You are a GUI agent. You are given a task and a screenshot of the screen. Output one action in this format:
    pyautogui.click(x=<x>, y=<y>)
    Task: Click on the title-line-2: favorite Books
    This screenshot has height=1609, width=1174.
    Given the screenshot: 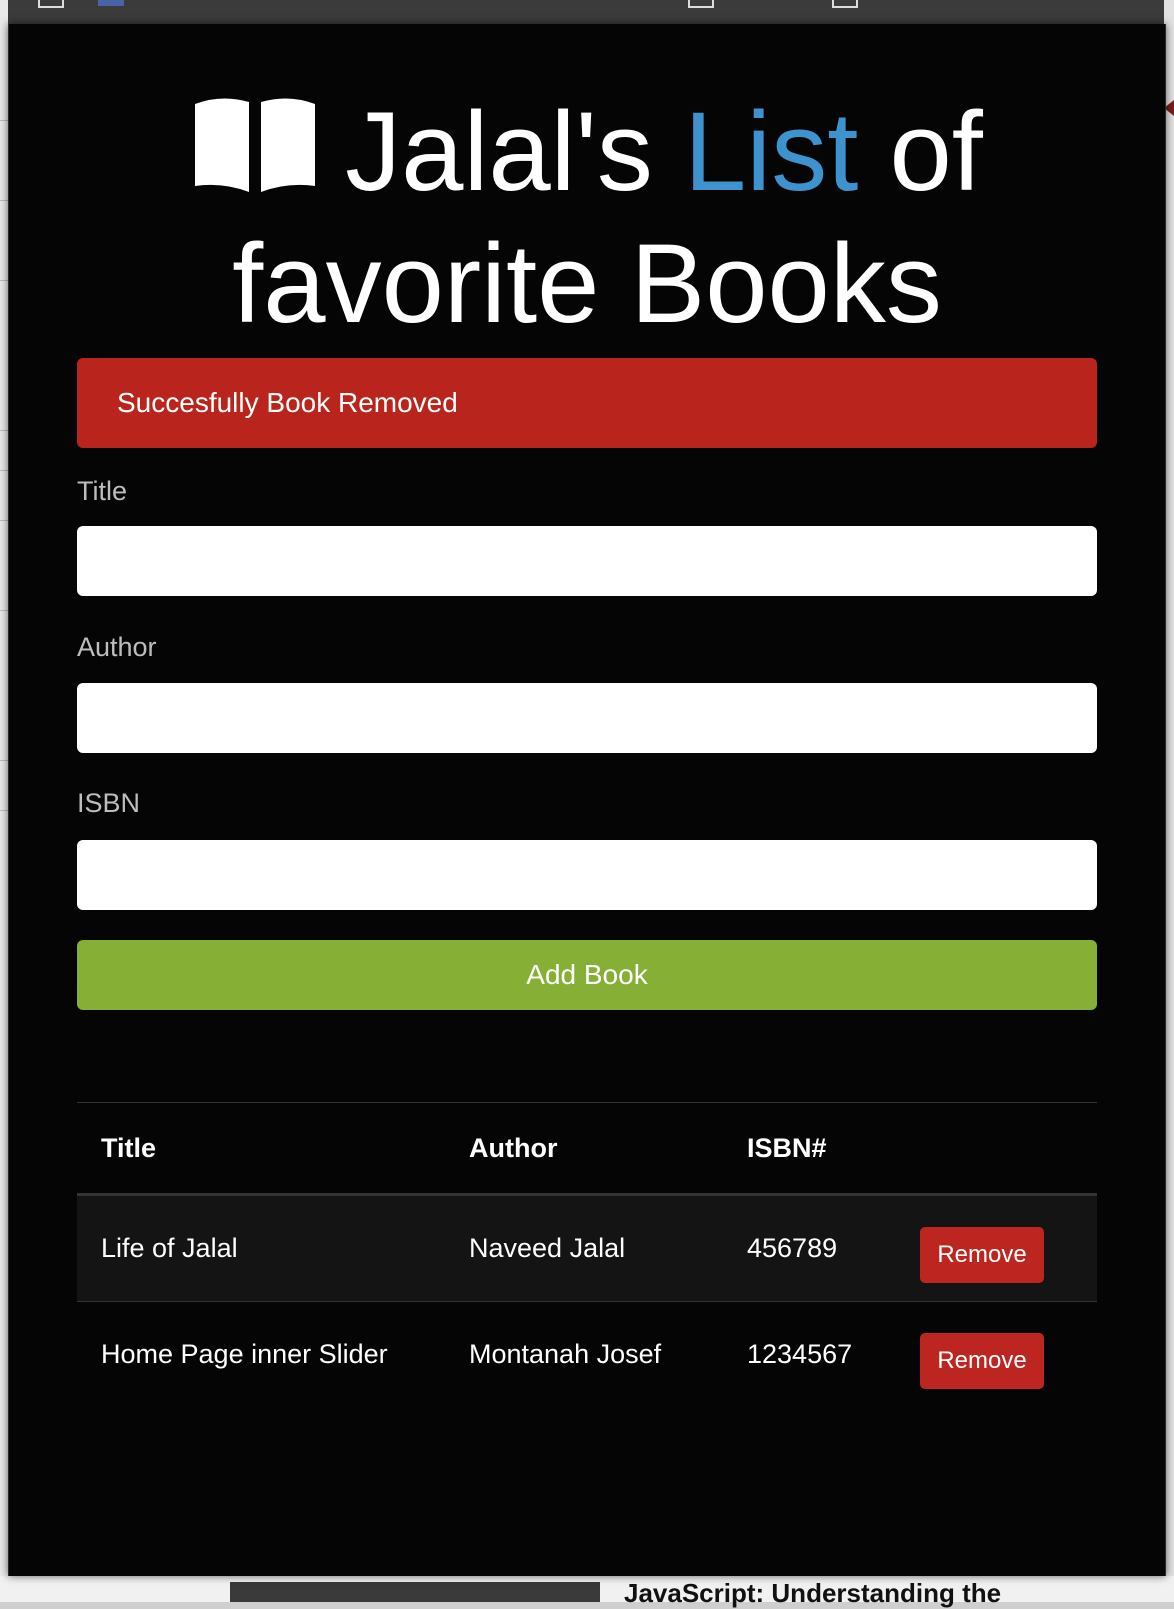 What is the action you would take?
    pyautogui.click(x=587, y=283)
    